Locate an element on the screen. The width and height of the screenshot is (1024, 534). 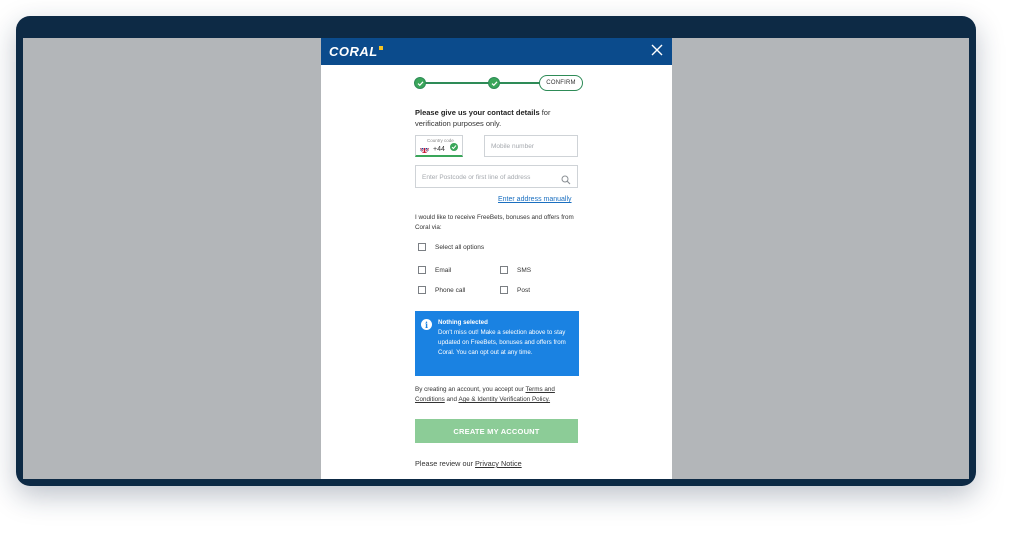
progress-stepper: CONFIRM is located at coordinates (498, 83).